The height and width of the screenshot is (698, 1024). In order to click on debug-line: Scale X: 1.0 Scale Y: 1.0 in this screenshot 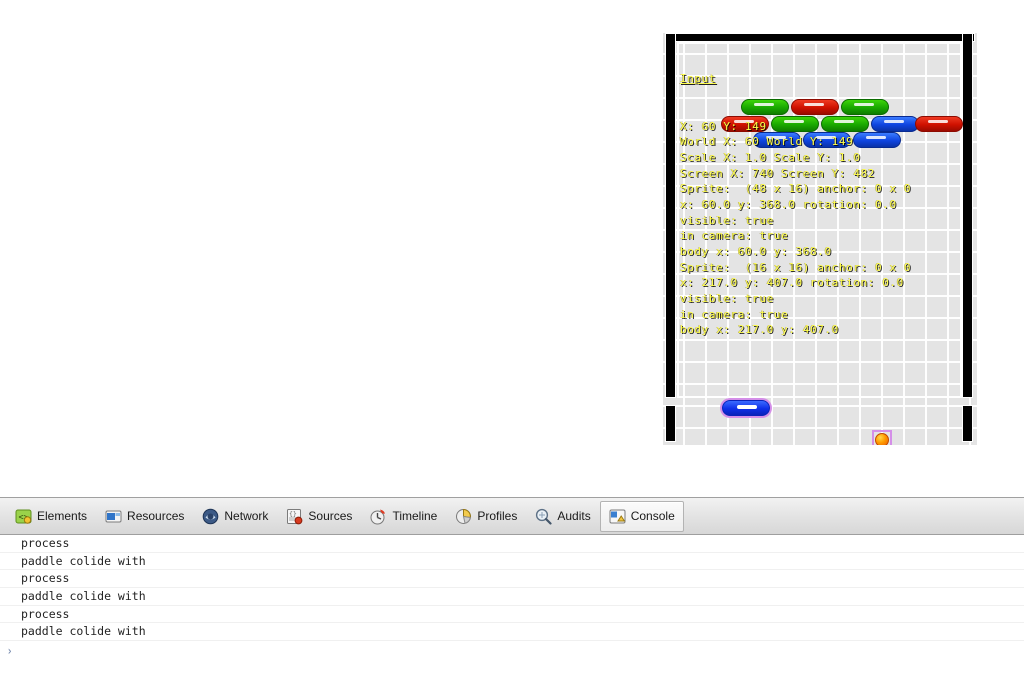, I will do `click(770, 157)`.